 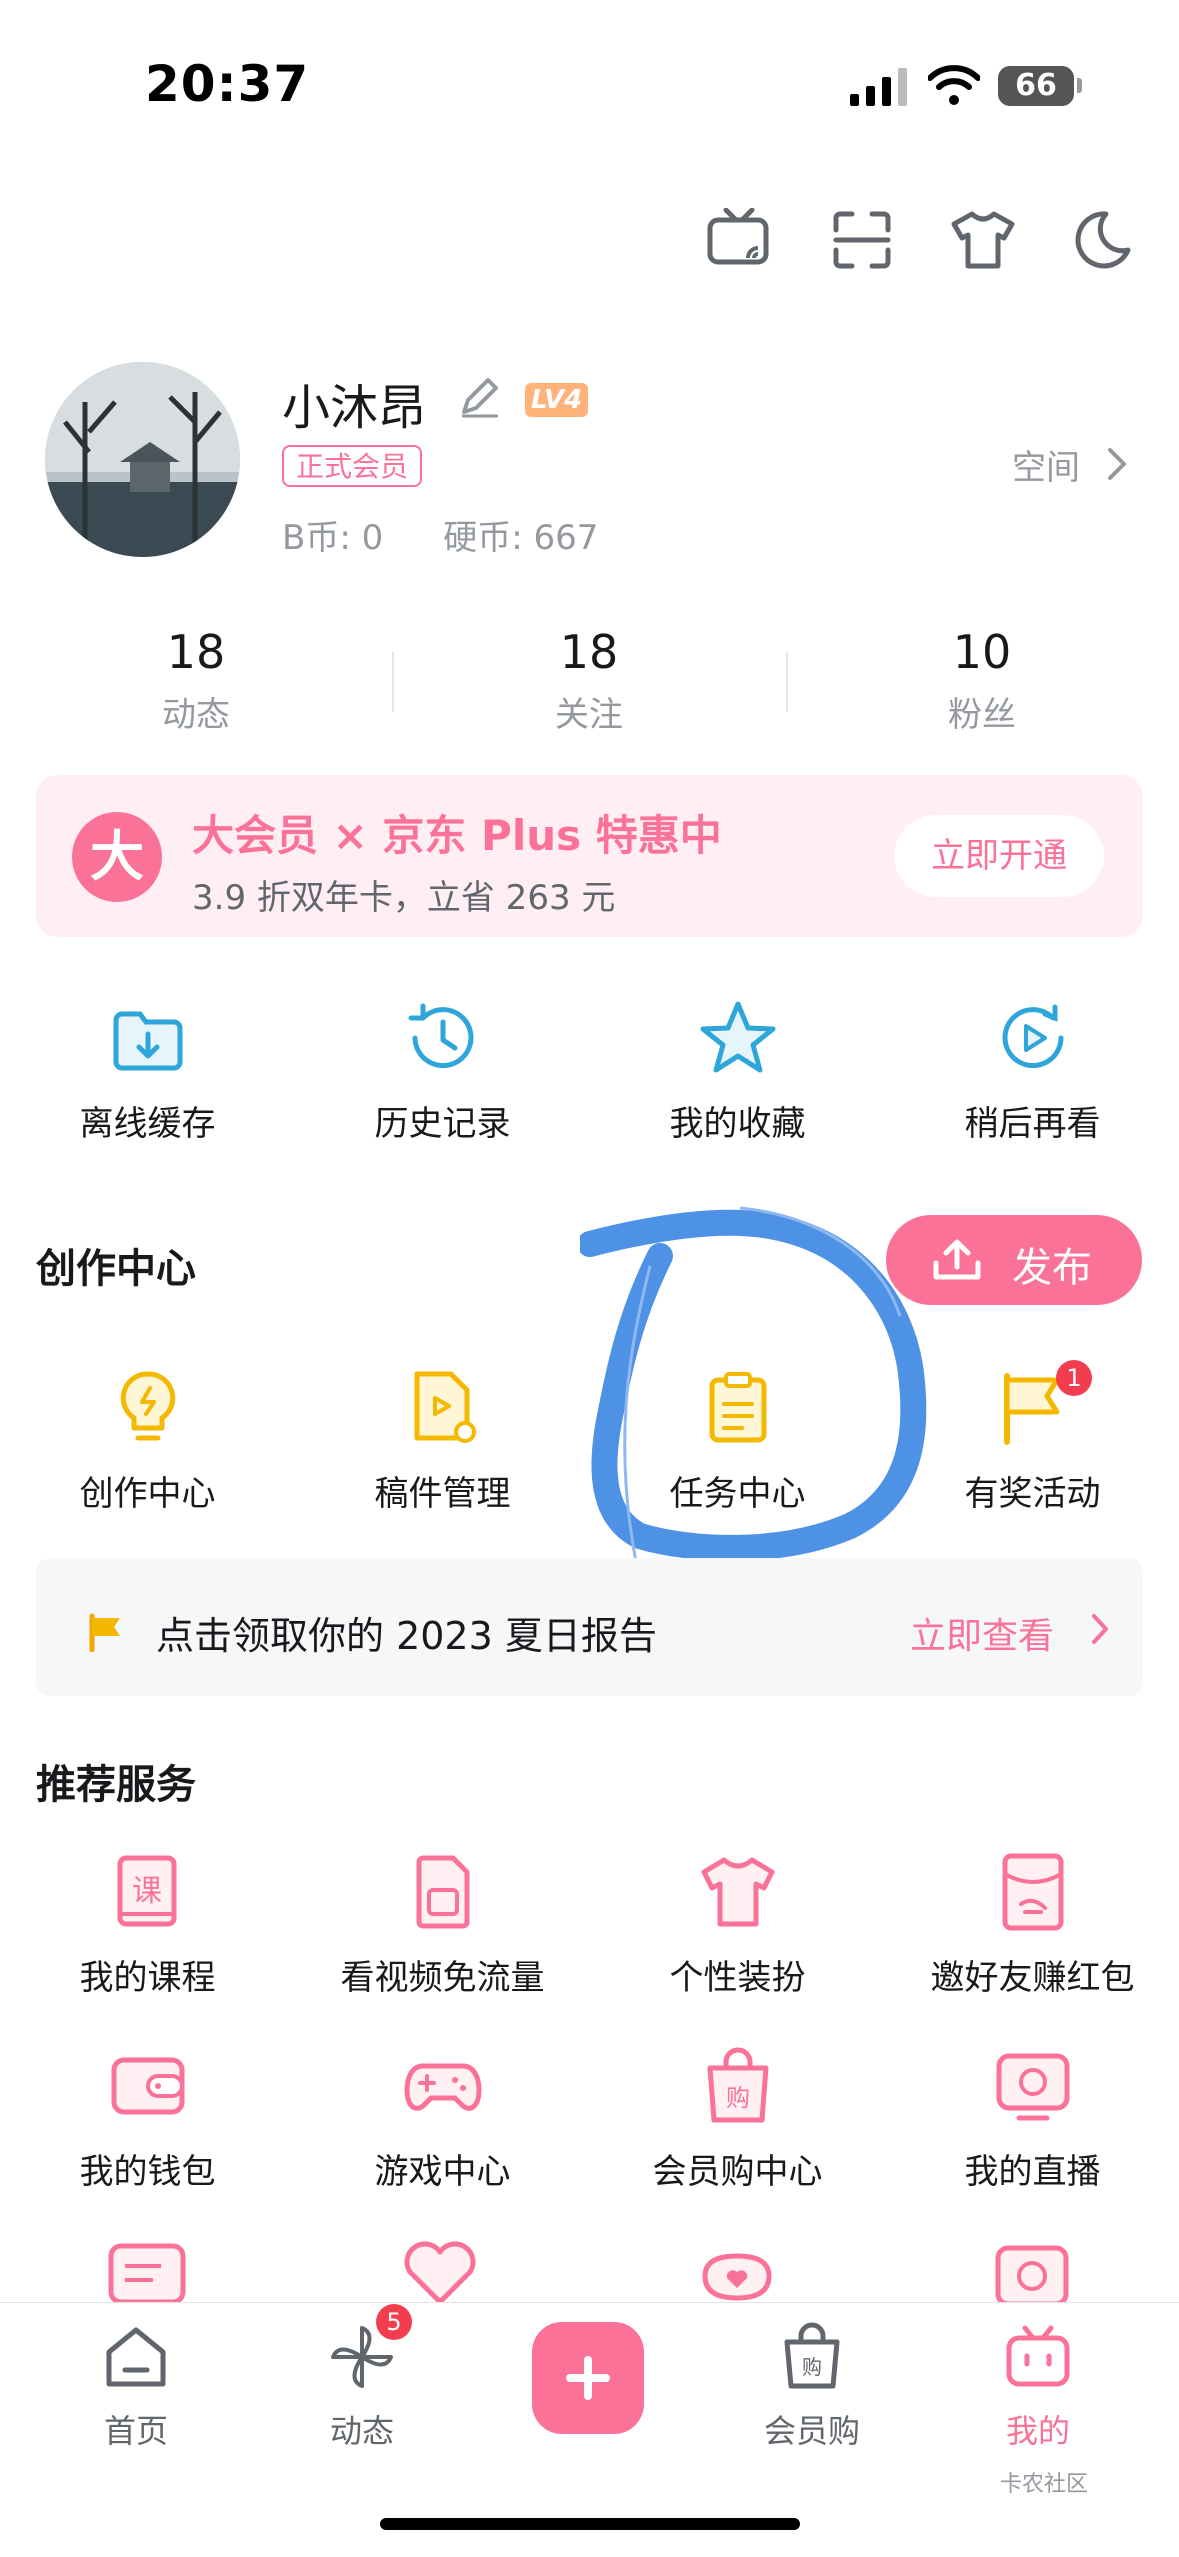 What do you see at coordinates (737, 2172) in the screenshot?
I see `service-label: 会员购中心` at bounding box center [737, 2172].